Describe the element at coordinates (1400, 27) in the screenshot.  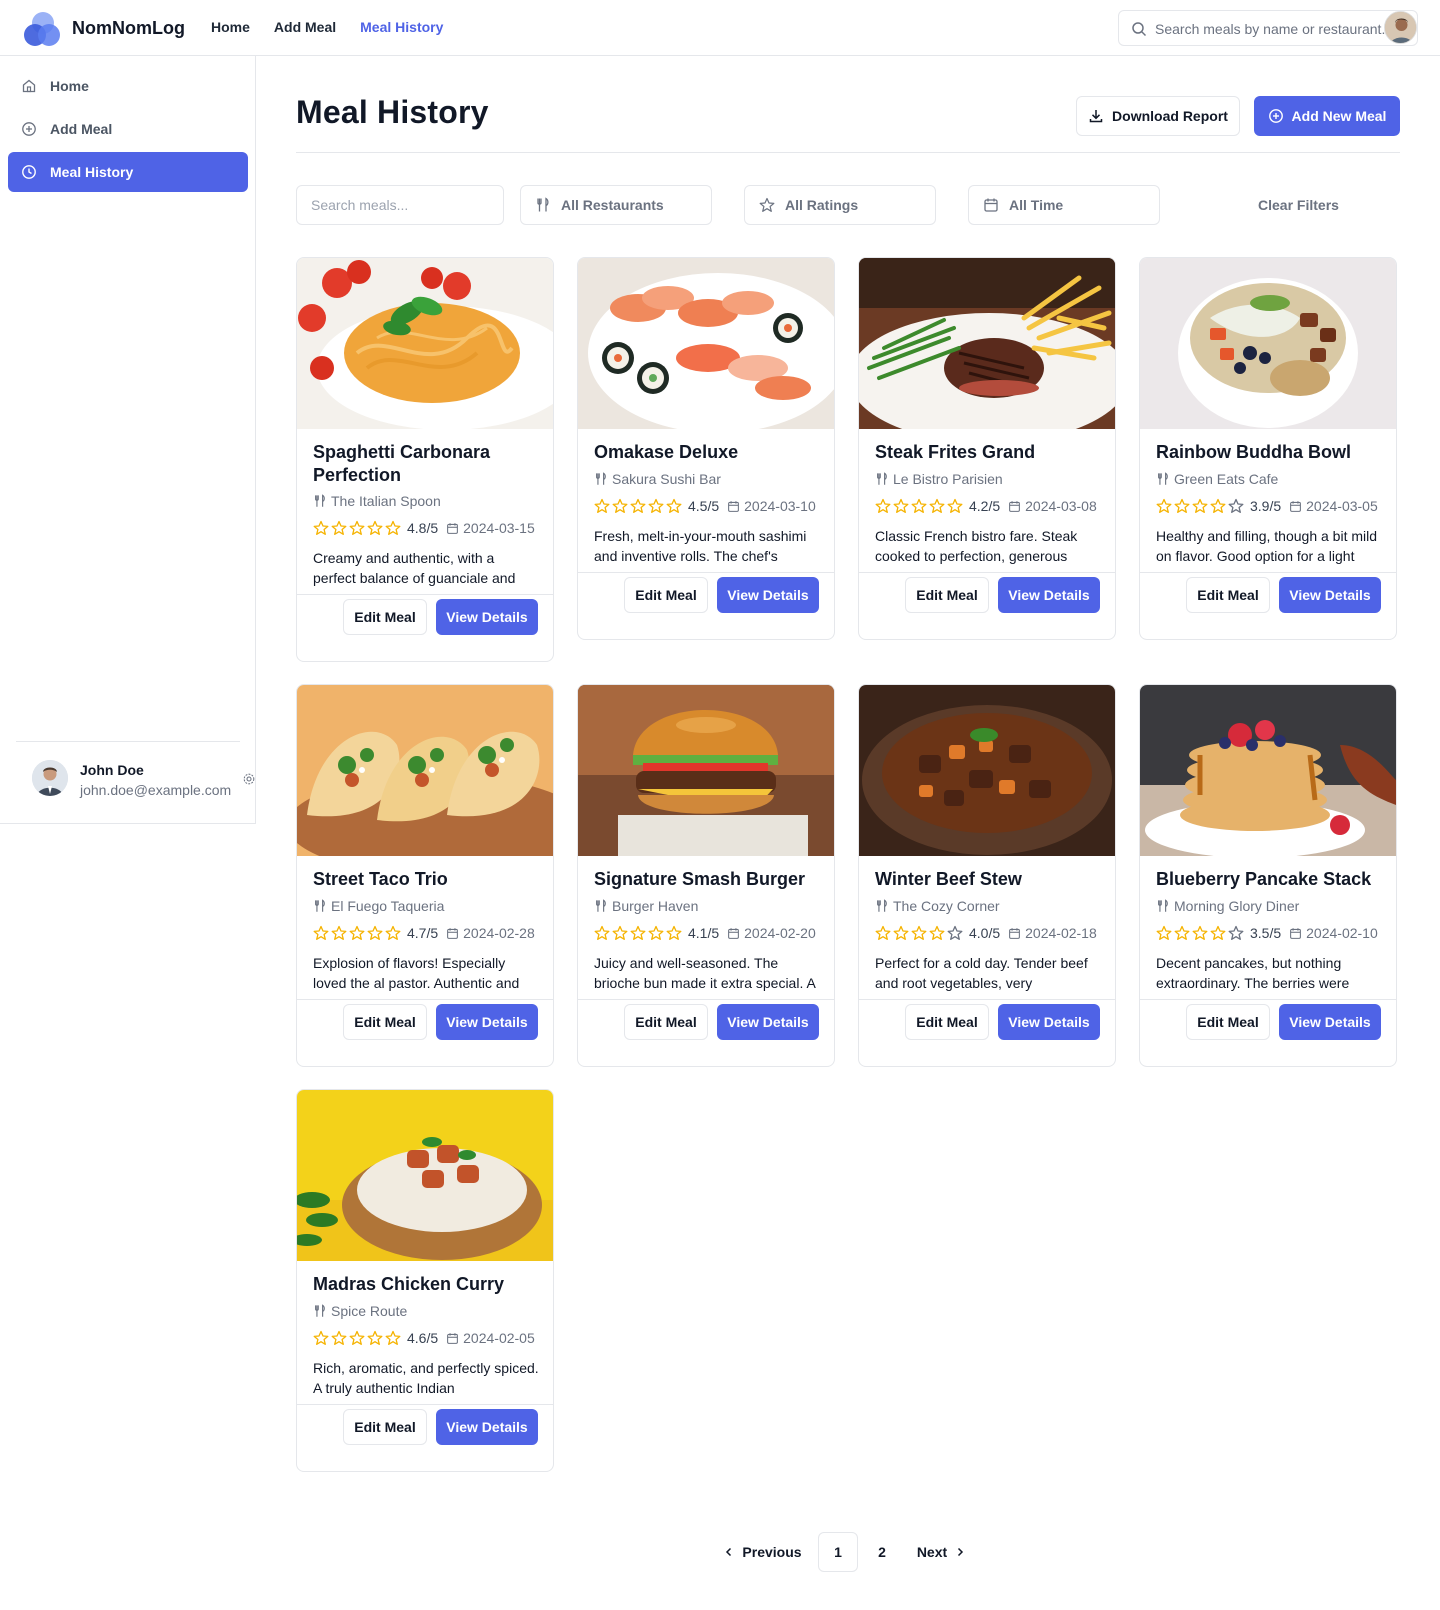
I see `user-avatar-top` at that location.